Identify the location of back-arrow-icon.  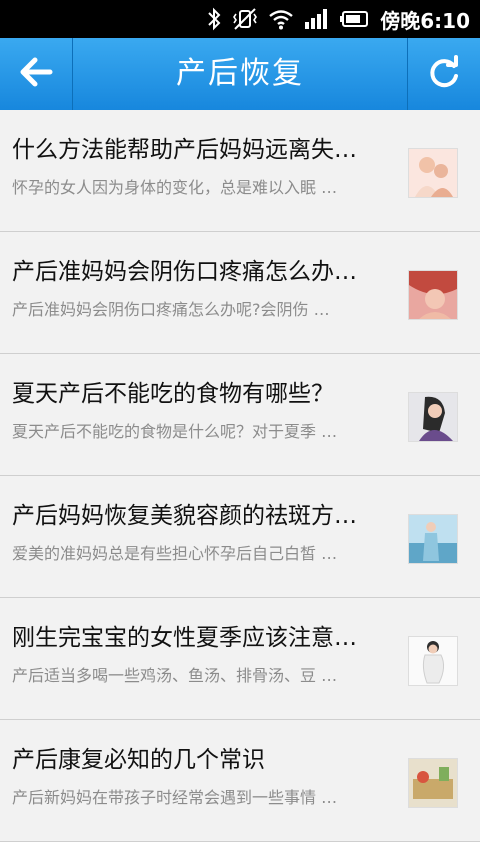
(36, 74).